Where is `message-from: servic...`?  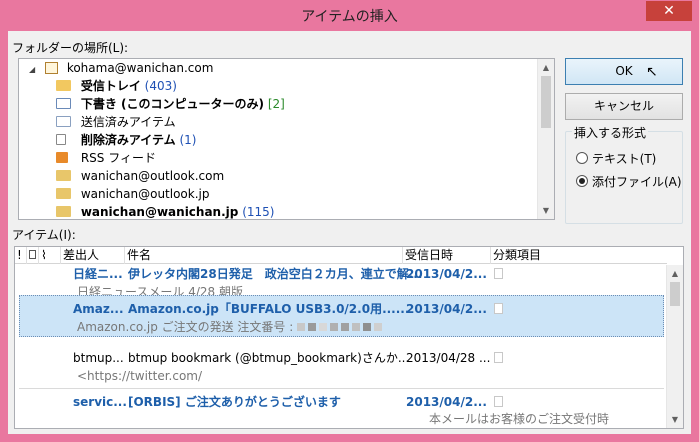 message-from: servic... is located at coordinates (100, 402).